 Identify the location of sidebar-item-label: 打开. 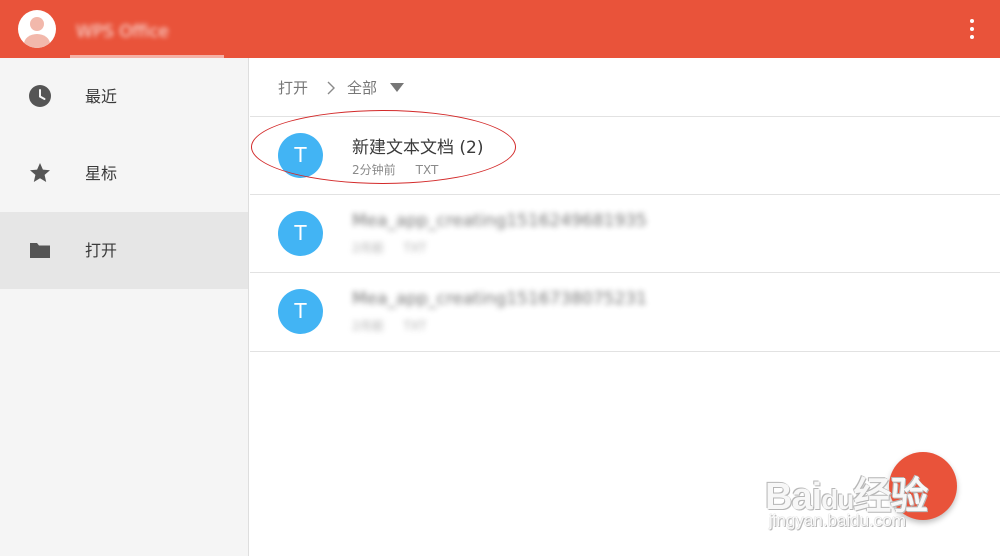
(101, 250).